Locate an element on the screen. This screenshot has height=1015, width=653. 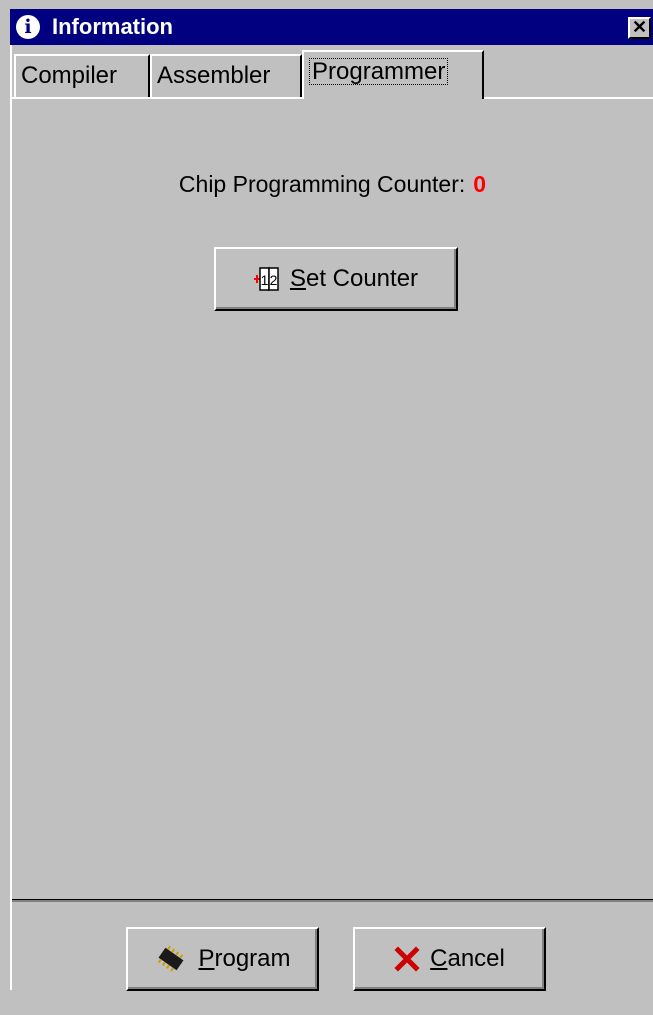
tab-programmer: Programmer is located at coordinates (393, 74).